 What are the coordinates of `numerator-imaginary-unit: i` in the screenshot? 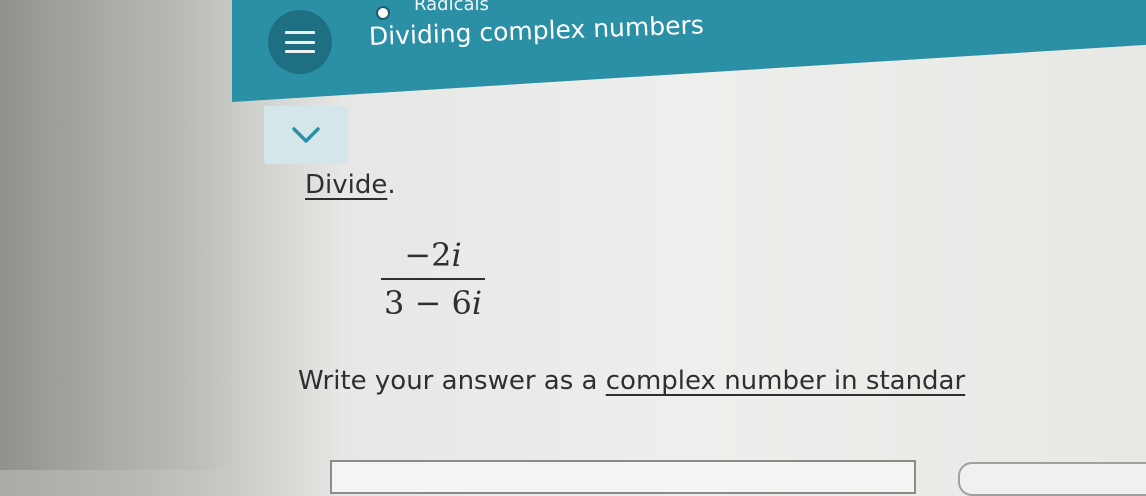 It's located at (456, 255).